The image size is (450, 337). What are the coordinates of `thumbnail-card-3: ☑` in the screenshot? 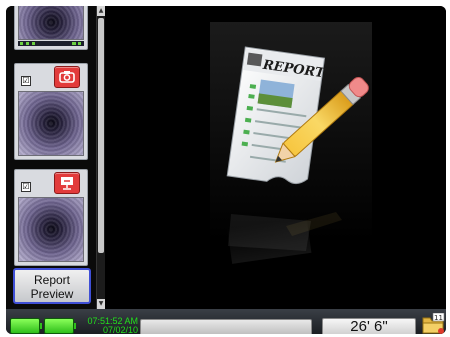 It's located at (51, 217).